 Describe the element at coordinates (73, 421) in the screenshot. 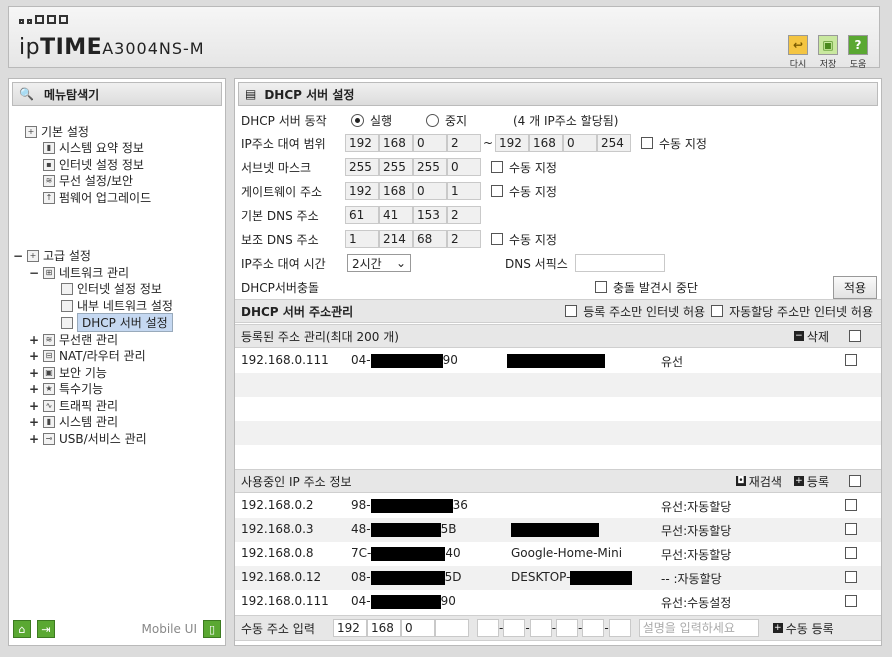

I see `sidebar-item-system: + ▮ 시스템 관리` at that location.